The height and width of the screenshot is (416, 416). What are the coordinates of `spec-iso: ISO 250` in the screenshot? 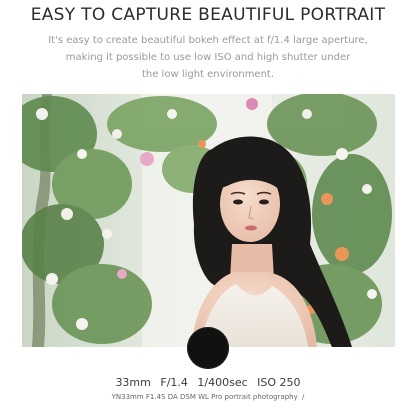 It's located at (279, 382).